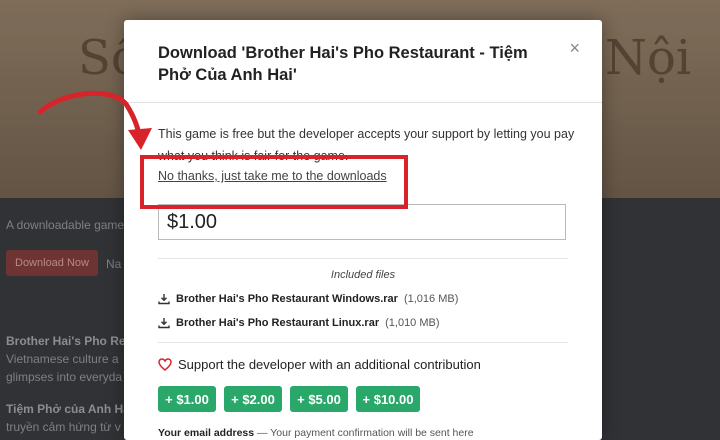 This screenshot has height=440, width=720. I want to click on file-size: (1,016 MB), so click(431, 299).